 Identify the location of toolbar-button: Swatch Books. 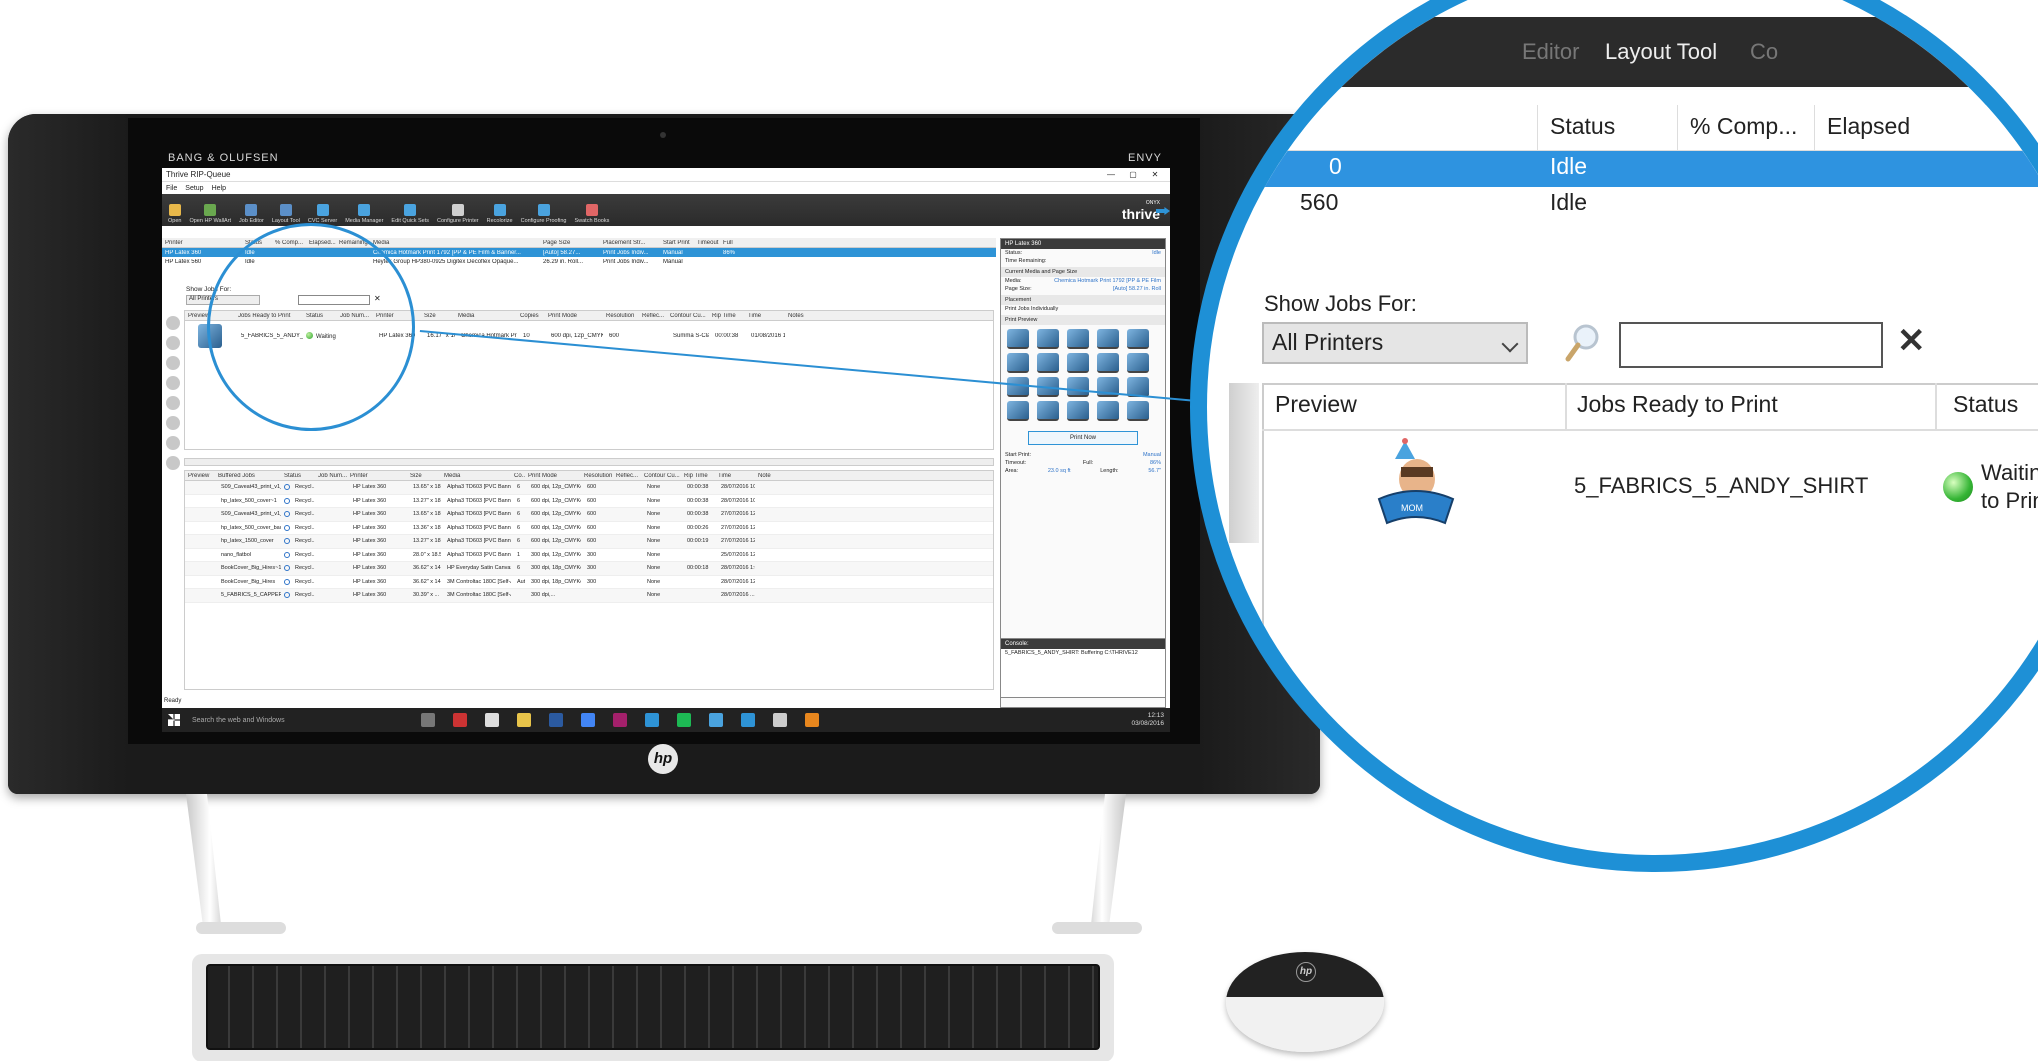
(591, 215).